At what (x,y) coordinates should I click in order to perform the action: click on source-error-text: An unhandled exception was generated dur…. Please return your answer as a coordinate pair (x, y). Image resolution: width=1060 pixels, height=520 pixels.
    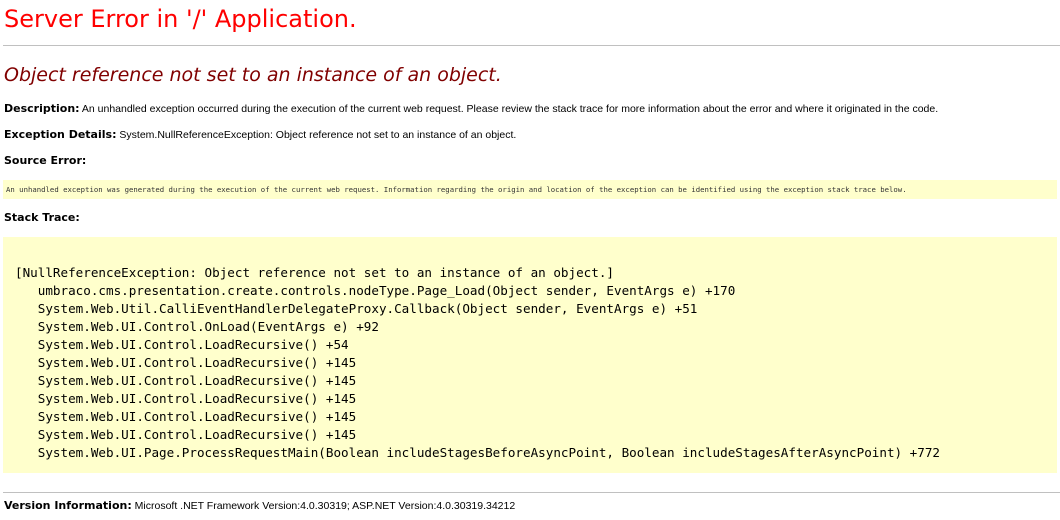
    Looking at the image, I should click on (456, 189).